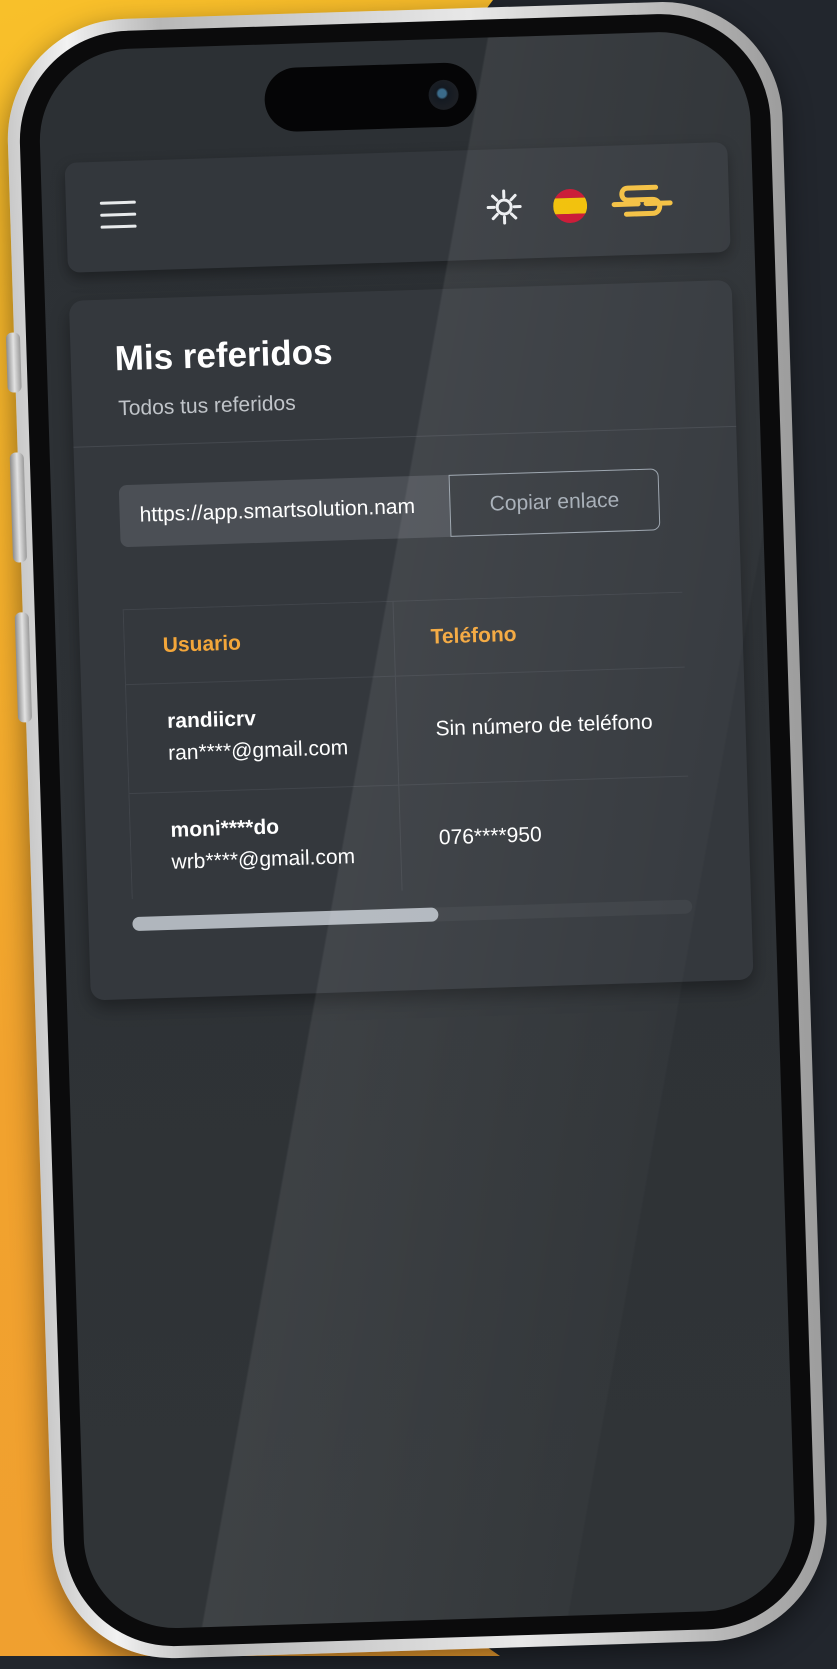  What do you see at coordinates (542, 634) in the screenshot?
I see `column-header-phone: Teléfono` at bounding box center [542, 634].